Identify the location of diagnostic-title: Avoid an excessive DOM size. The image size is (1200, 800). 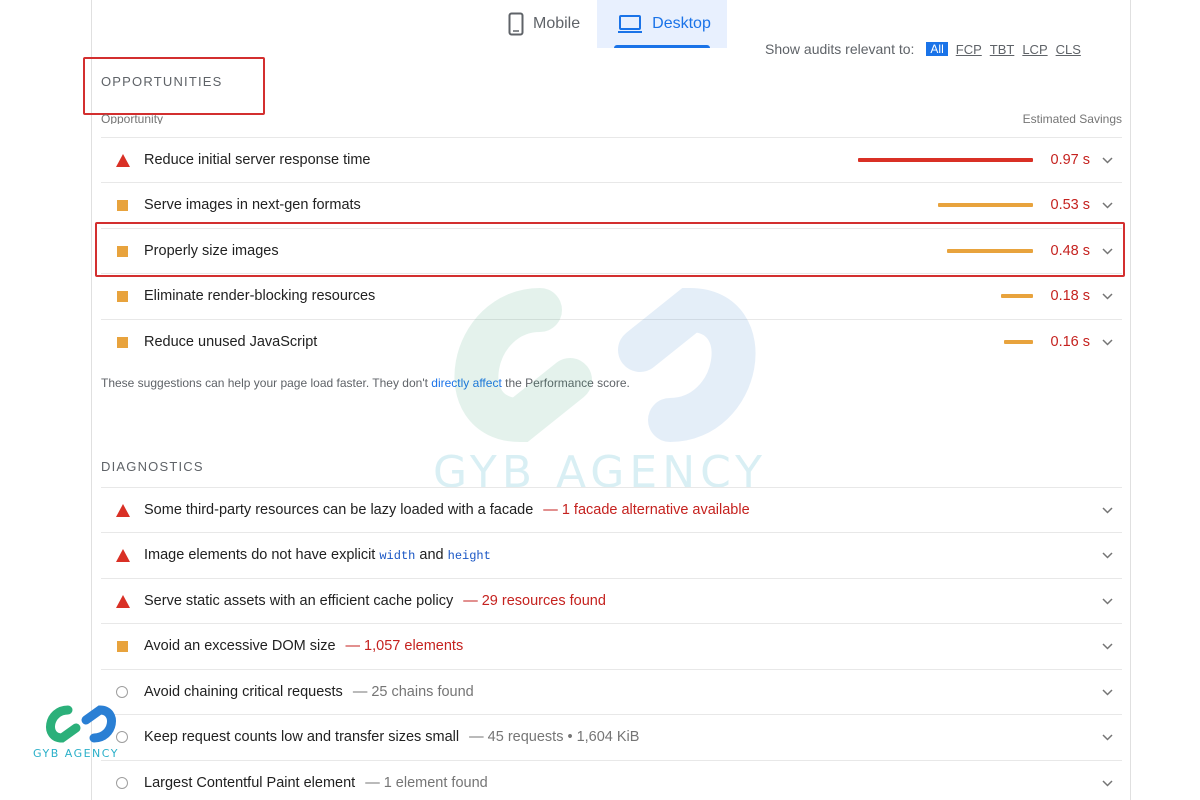
(240, 646).